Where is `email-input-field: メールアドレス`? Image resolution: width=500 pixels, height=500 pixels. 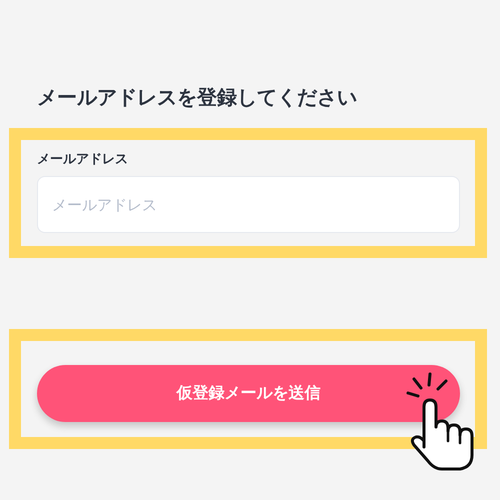
email-input-field: メールアドレス is located at coordinates (248, 204).